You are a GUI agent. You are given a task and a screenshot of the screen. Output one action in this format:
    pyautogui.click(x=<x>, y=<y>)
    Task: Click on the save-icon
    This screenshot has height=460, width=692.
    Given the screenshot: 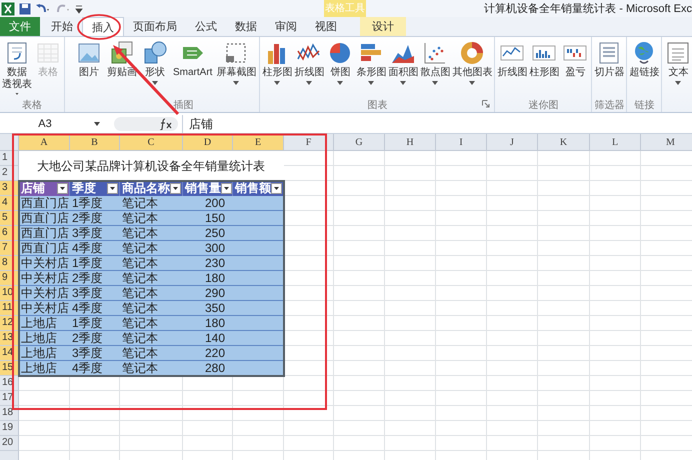 What is the action you would take?
    pyautogui.click(x=25, y=8)
    